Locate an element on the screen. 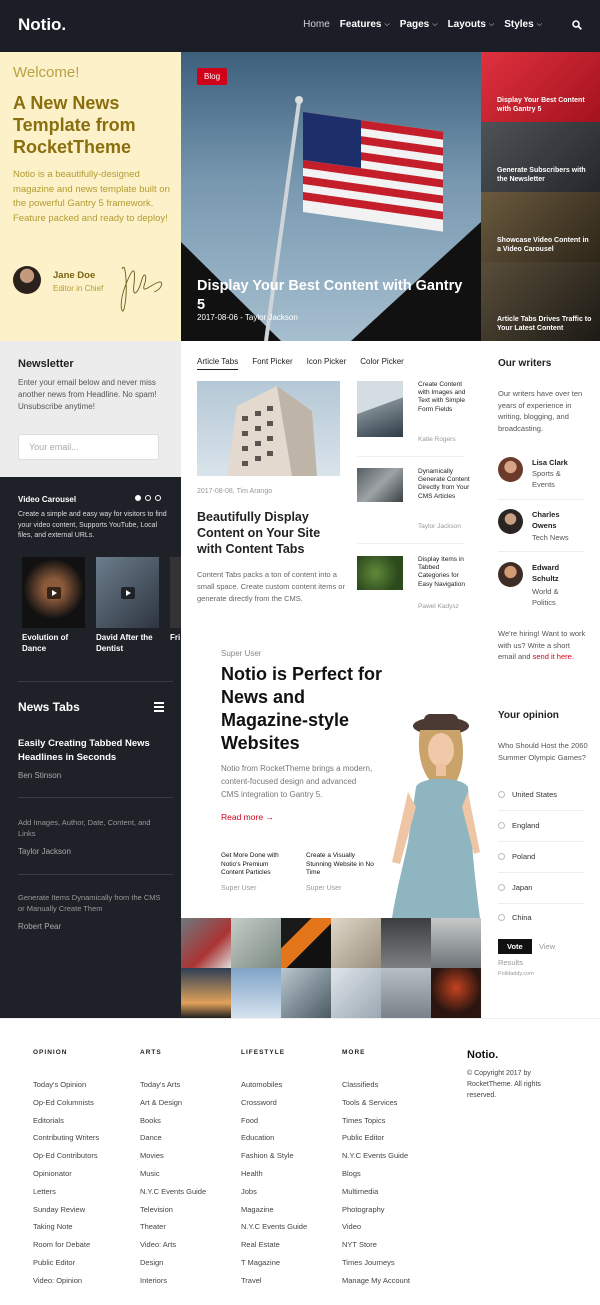 The height and width of the screenshot is (1305, 600). video-caption: Evolution of Dance is located at coordinates (54, 643).